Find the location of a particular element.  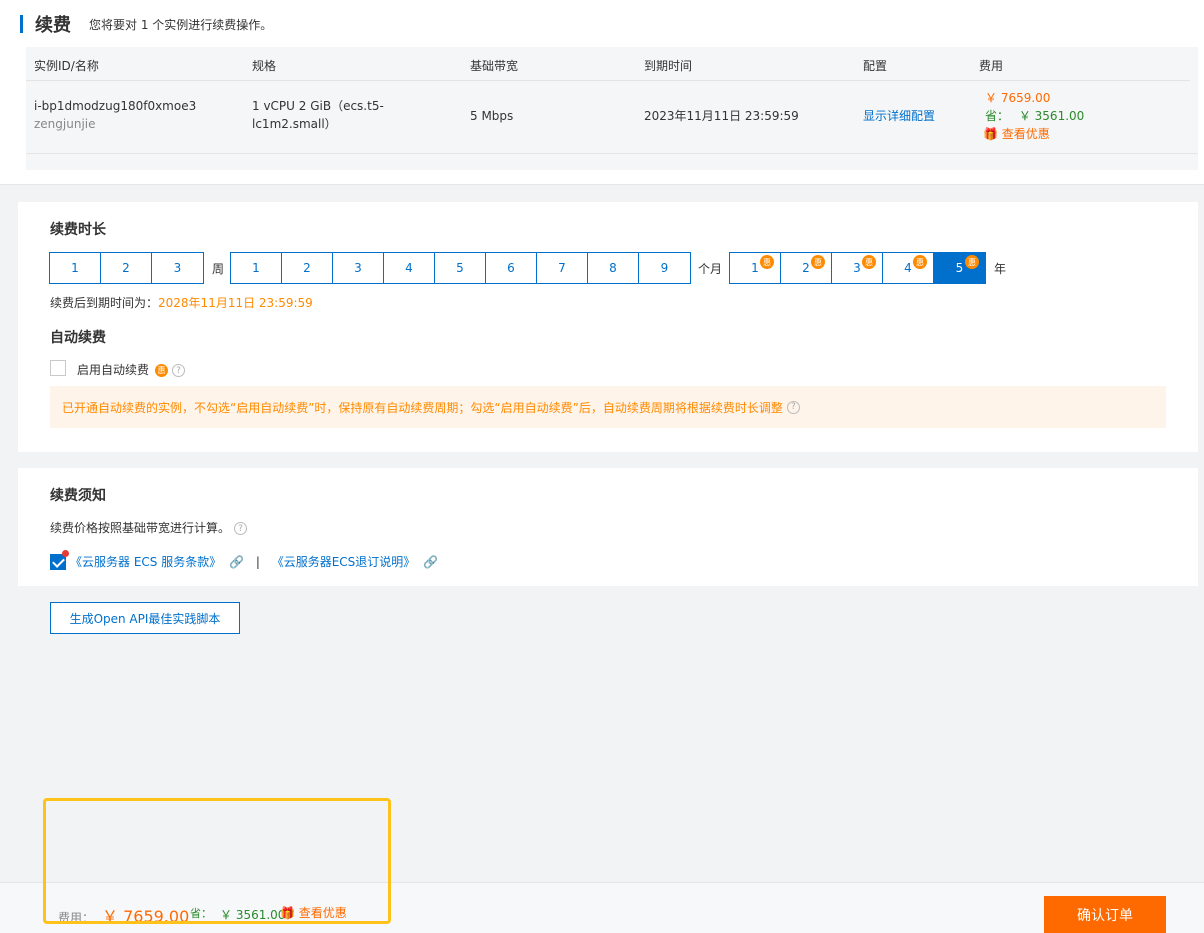

col-spec: 规格 is located at coordinates (264, 66).